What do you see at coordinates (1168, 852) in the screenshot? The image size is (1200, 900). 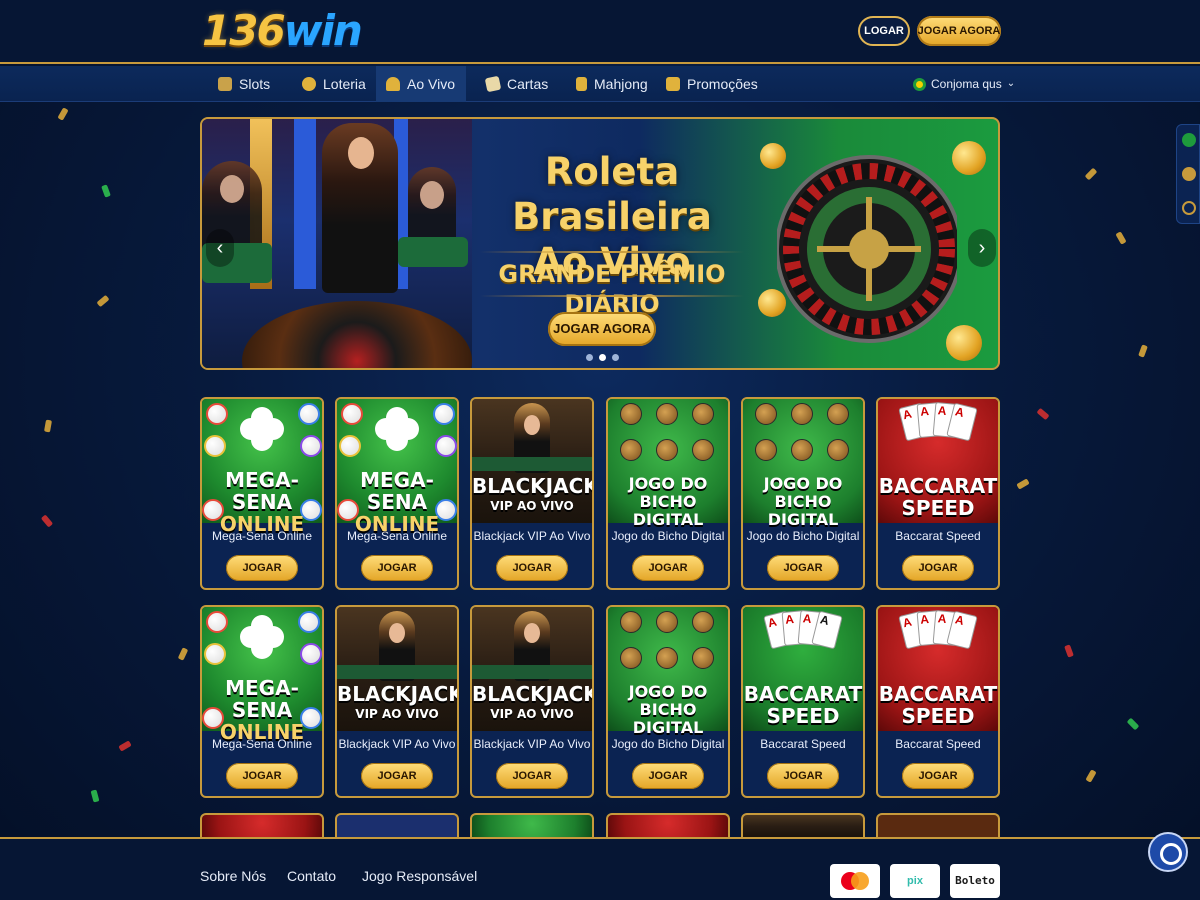 I see `chat-support-button` at bounding box center [1168, 852].